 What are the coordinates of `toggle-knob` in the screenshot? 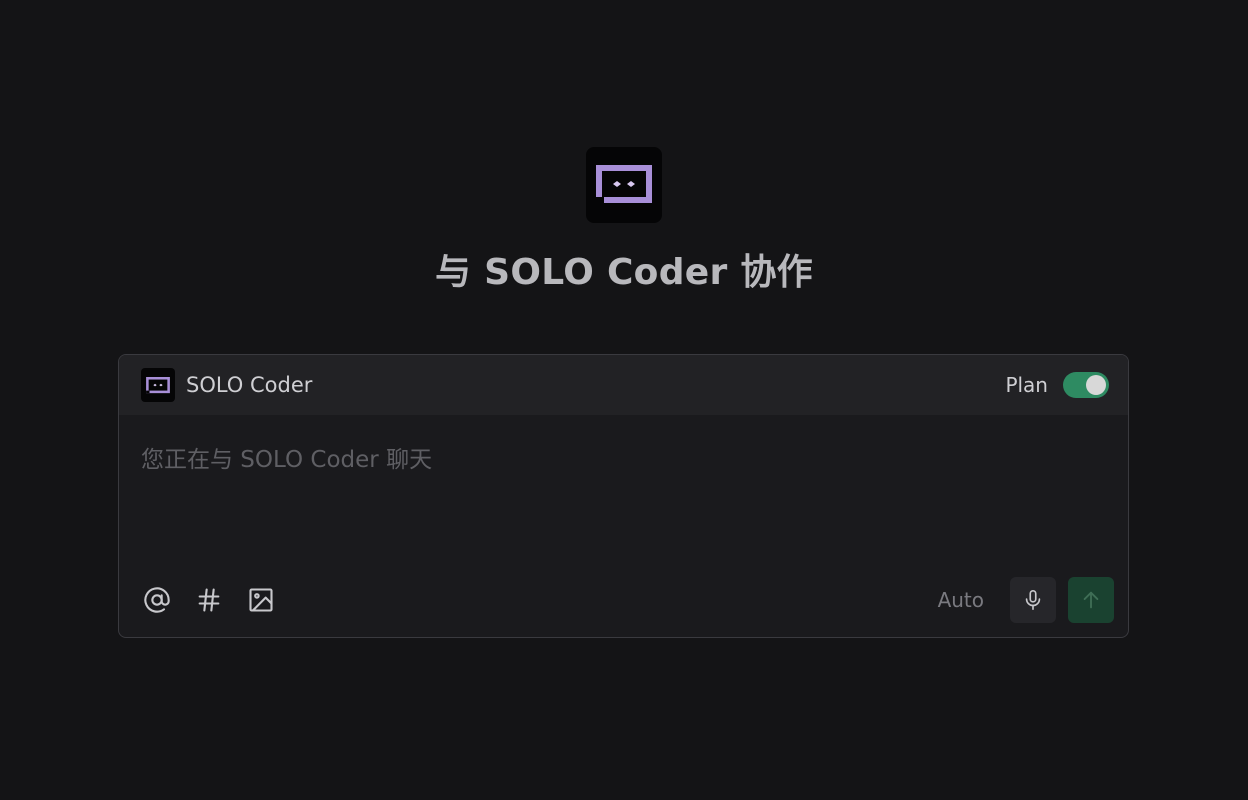 It's located at (1096, 385).